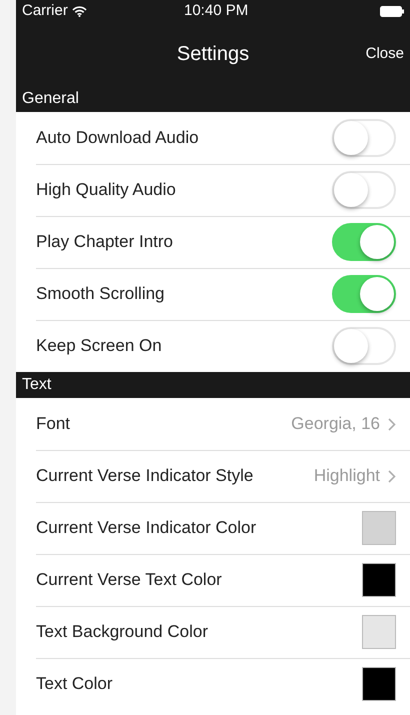  I want to click on status-time: 10:40 PM, so click(216, 10).